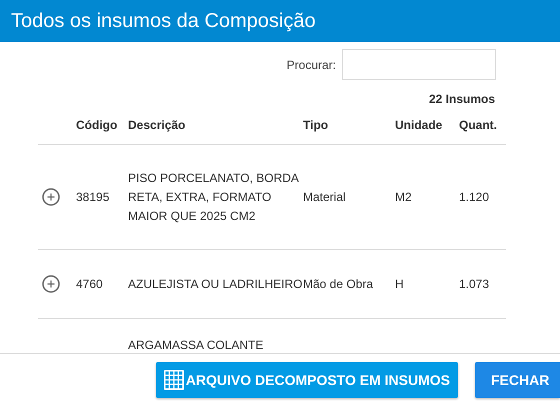 The height and width of the screenshot is (406, 560). What do you see at coordinates (157, 125) in the screenshot?
I see `column-header: Descrição` at bounding box center [157, 125].